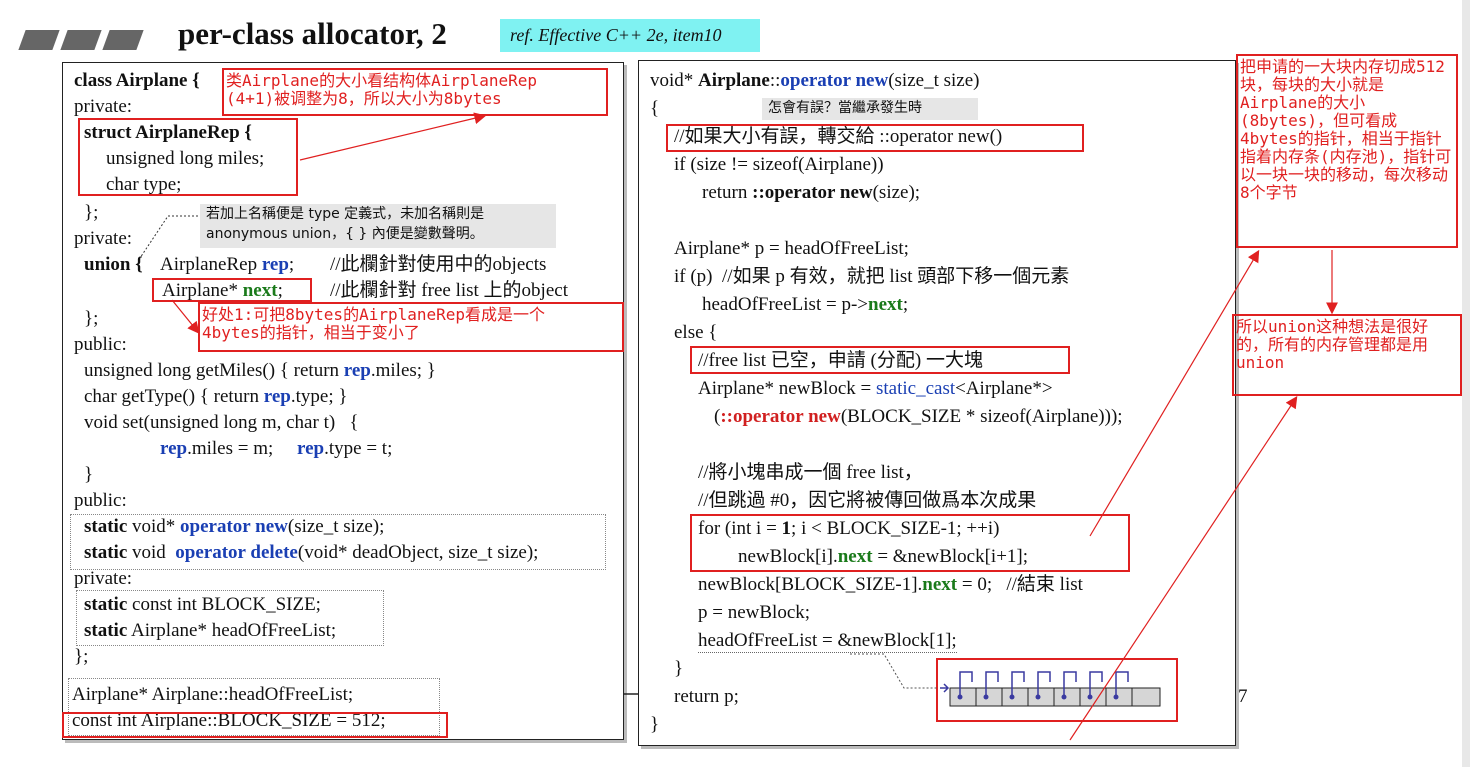  Describe the element at coordinates (1466, 383) in the screenshot. I see `vertical-scrollbar` at that location.